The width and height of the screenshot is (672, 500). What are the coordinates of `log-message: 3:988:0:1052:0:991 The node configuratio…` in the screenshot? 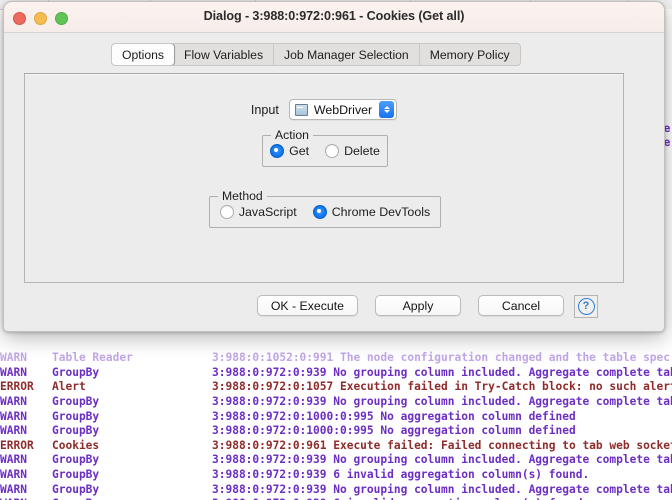 It's located at (441, 358).